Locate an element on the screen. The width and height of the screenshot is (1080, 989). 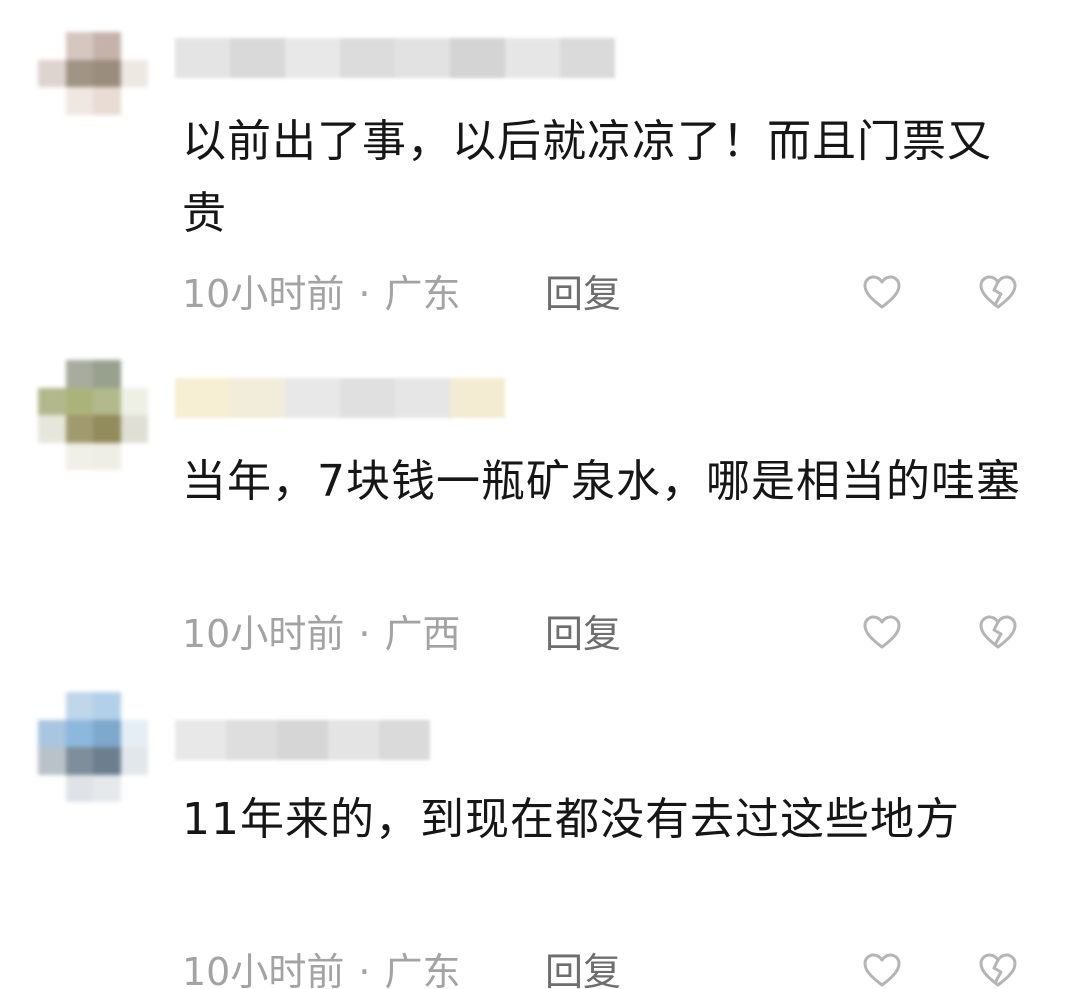
comment-meta: 10小时前 · 广西 is located at coordinates (321, 634).